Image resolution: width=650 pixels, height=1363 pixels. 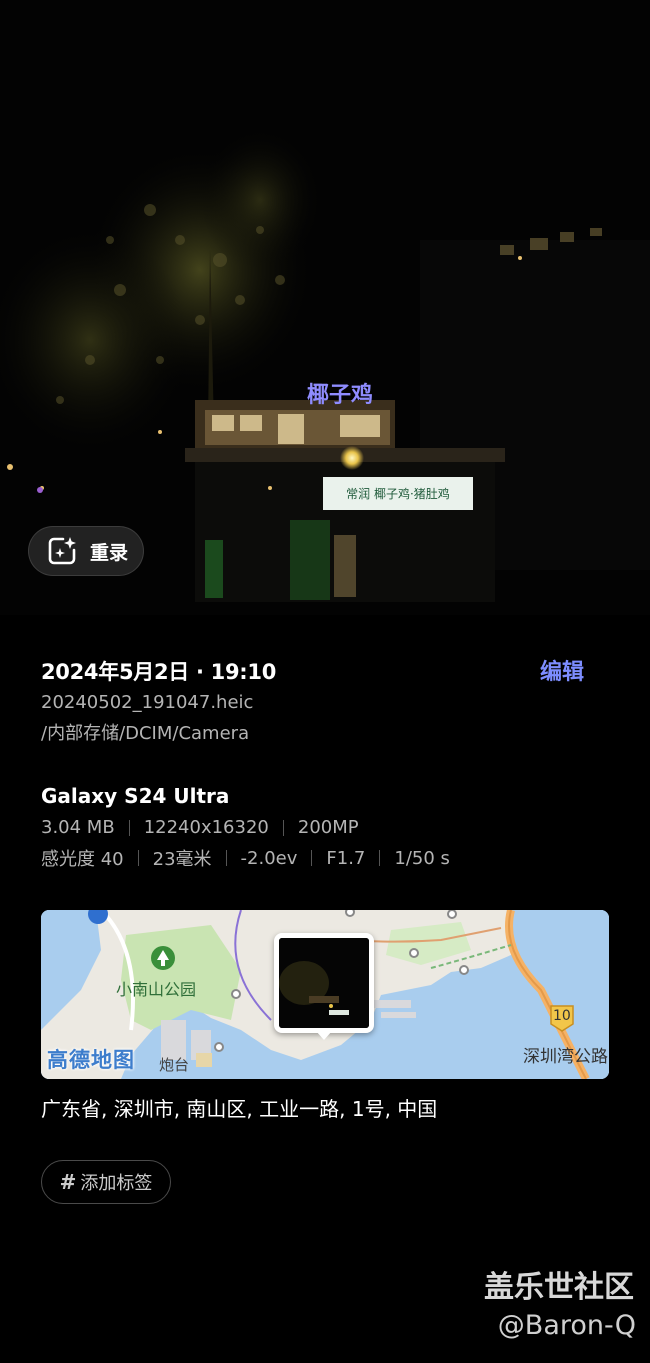 What do you see at coordinates (145, 733) in the screenshot?
I see `file-path: /内部存储/DCIM/Camera` at bounding box center [145, 733].